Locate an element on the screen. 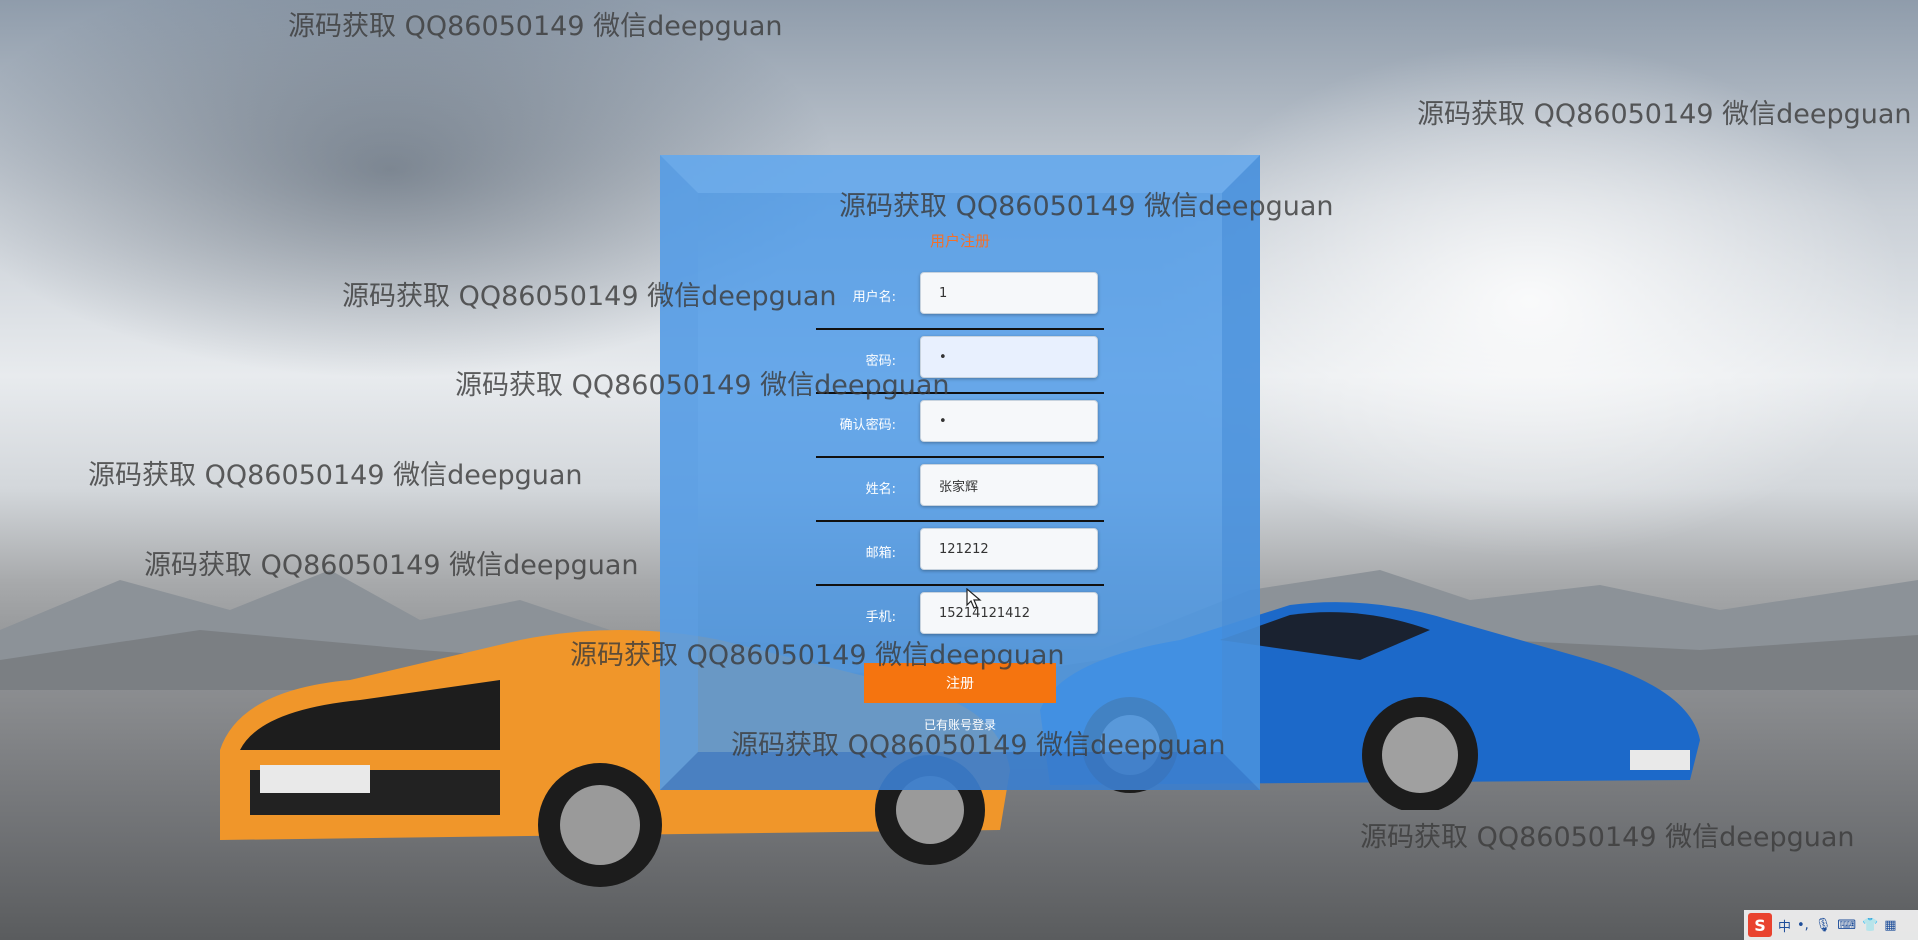 The image size is (1918, 940). name-input is located at coordinates (1009, 485).